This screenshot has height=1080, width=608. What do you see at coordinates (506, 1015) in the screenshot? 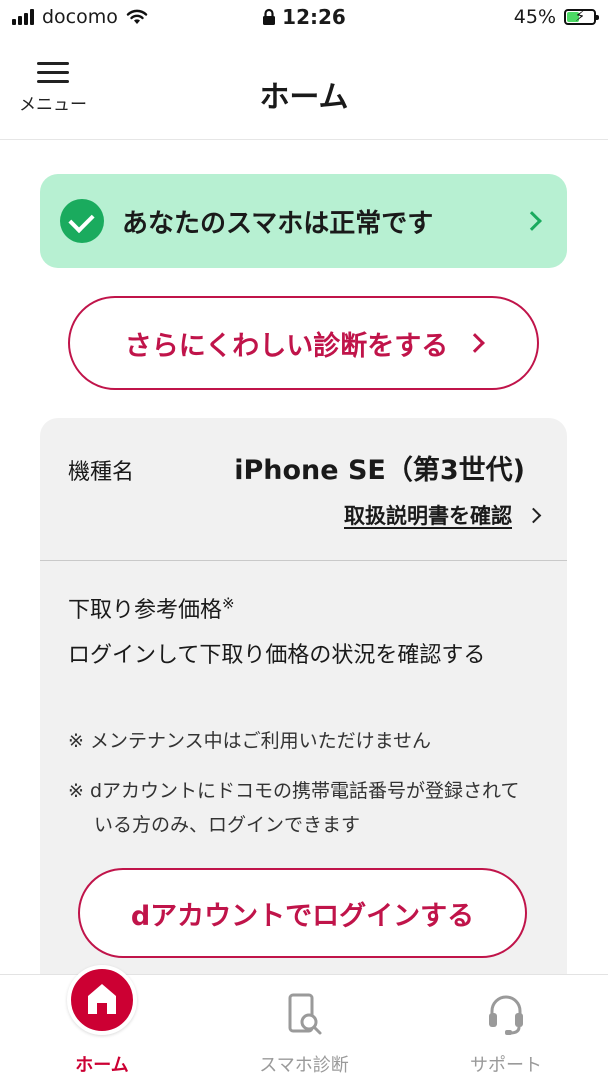
I see `headset-icon` at bounding box center [506, 1015].